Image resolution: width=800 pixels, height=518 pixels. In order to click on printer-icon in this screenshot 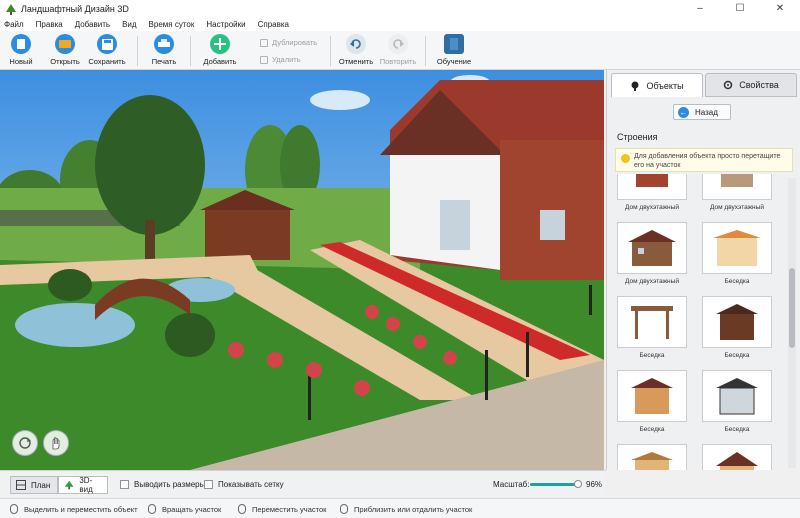, I will do `click(164, 44)`.